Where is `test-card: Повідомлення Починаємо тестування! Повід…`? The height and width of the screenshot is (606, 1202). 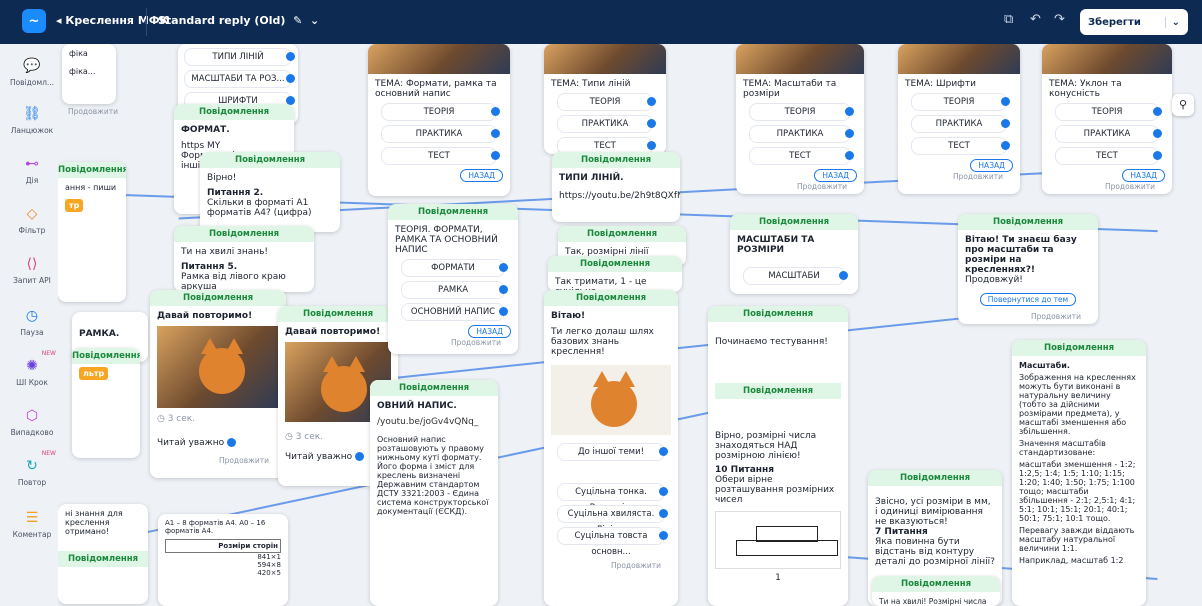
test-card: Повідомлення Починаємо тестування! Повід… is located at coordinates (778, 456).